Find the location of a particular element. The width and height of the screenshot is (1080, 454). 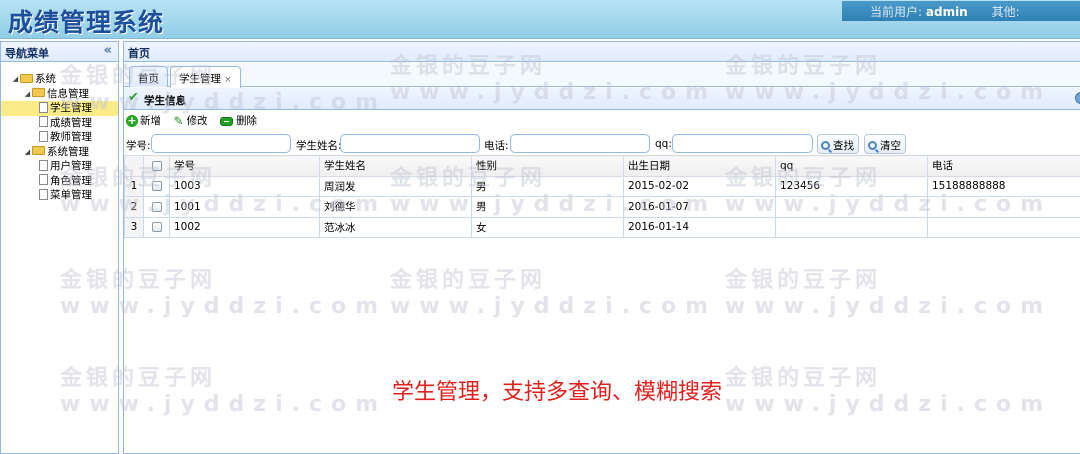

add-button: + 新增 is located at coordinates (143, 120).